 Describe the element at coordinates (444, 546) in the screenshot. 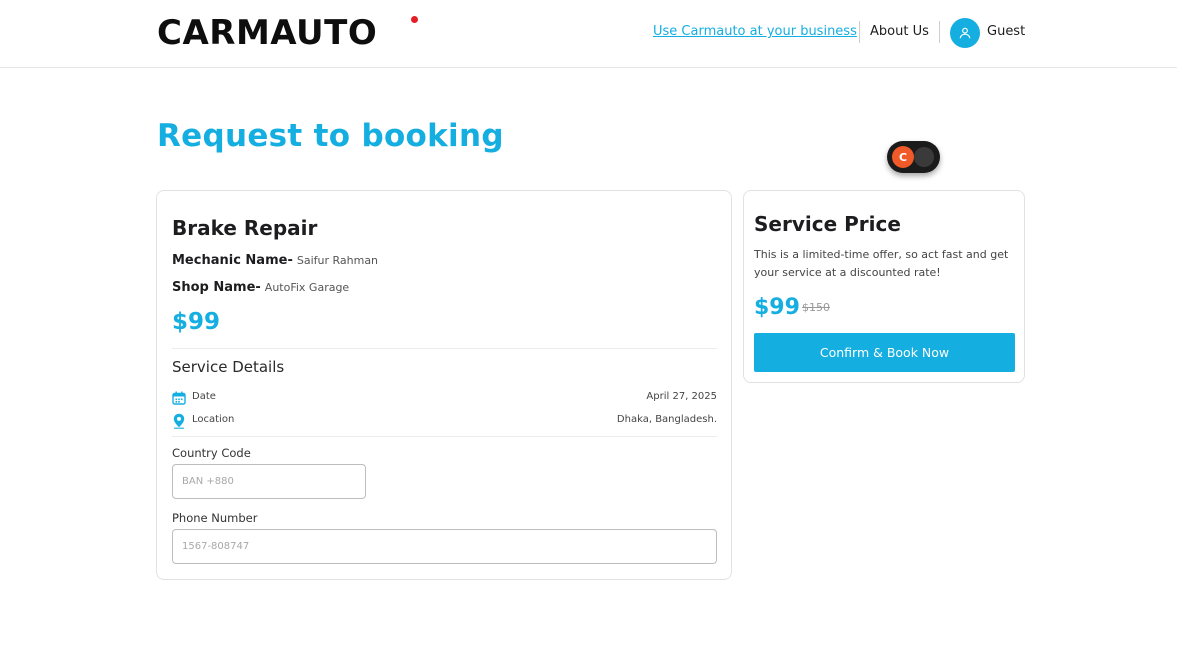

I see `phone-number-input` at that location.